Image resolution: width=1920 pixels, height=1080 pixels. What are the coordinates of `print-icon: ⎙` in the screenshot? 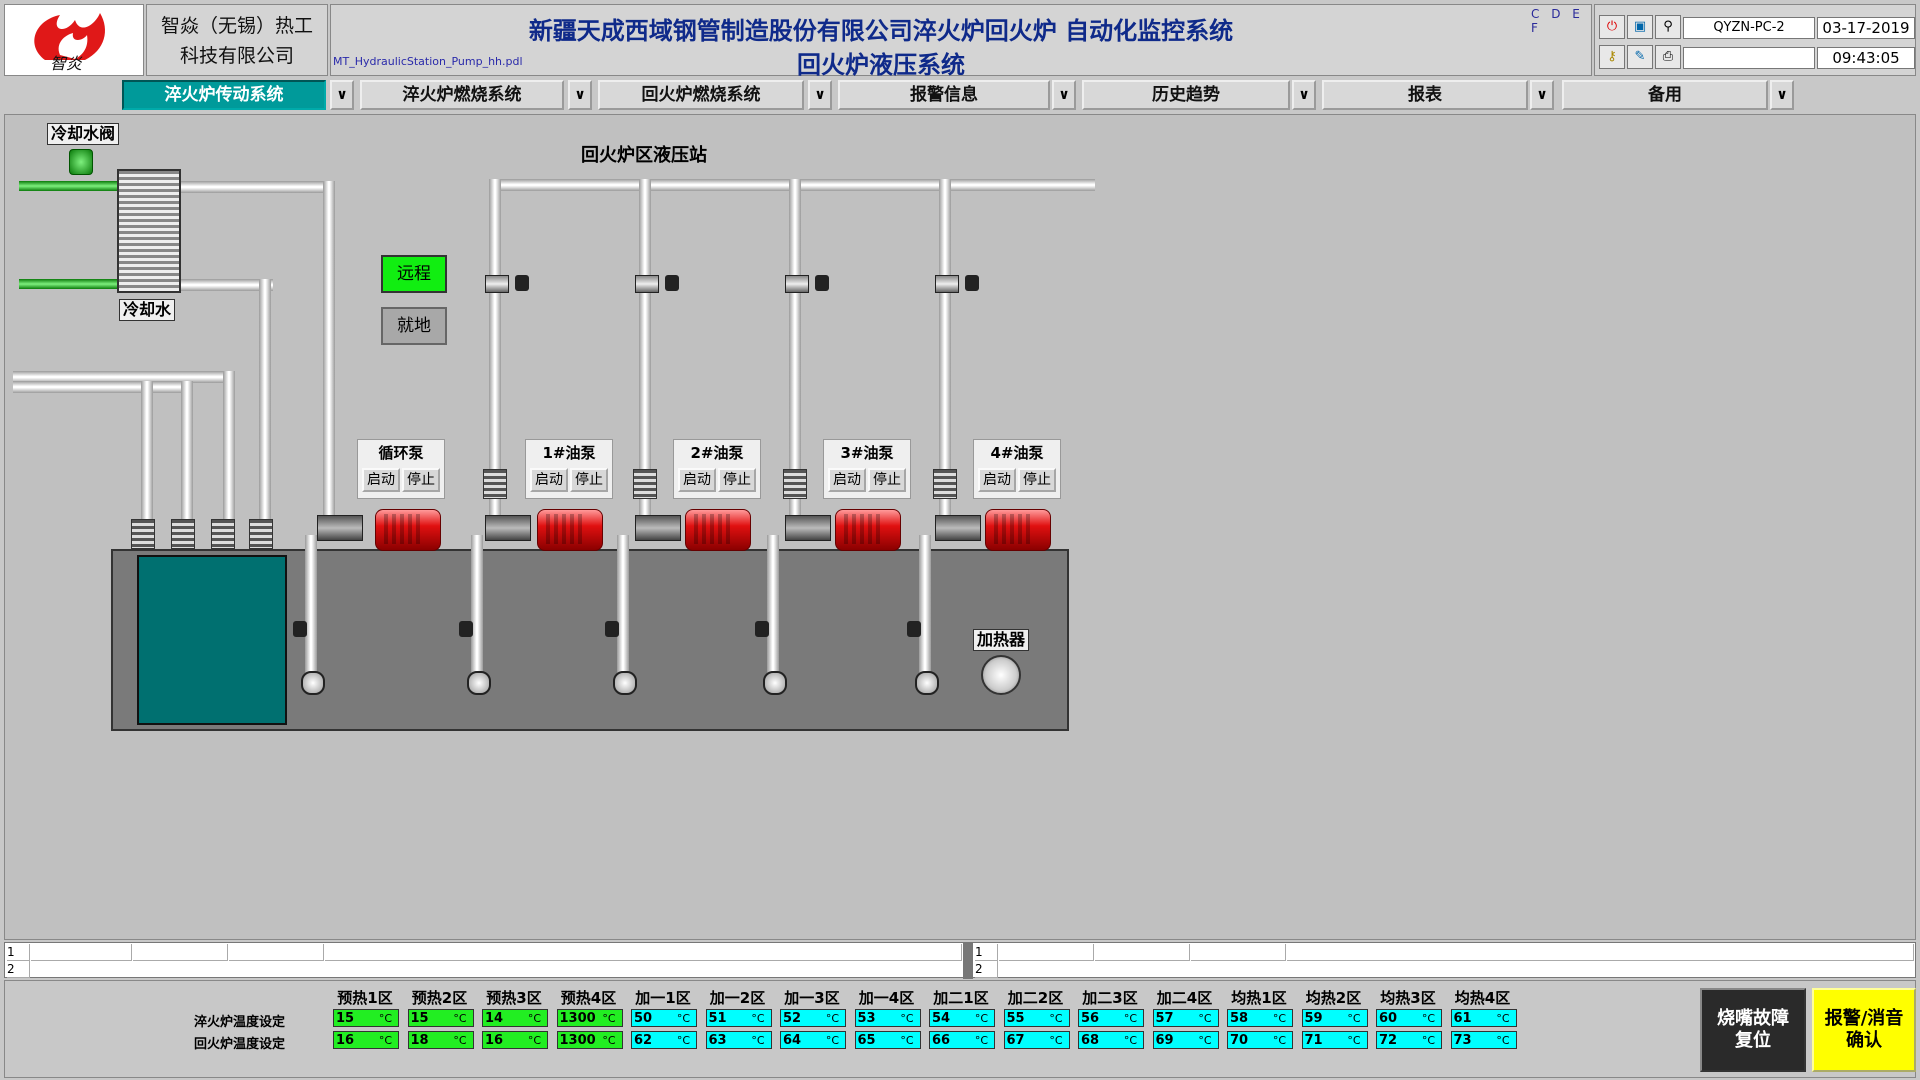 It's located at (1668, 57).